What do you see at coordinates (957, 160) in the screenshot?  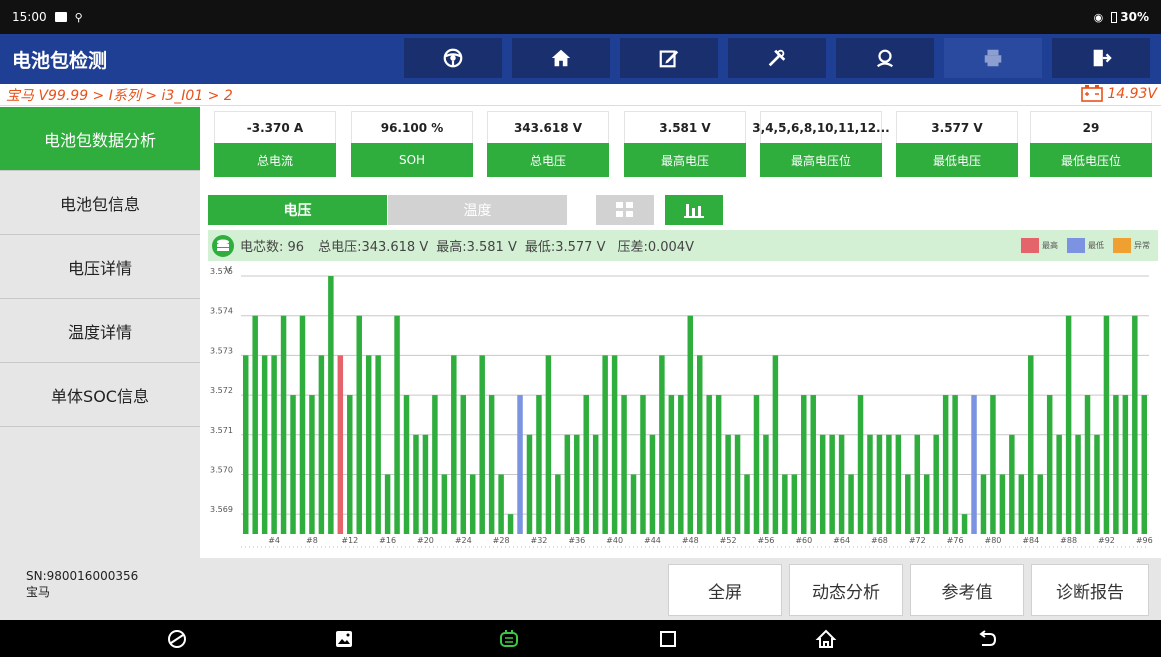 I see `metric-label: 最低电压` at bounding box center [957, 160].